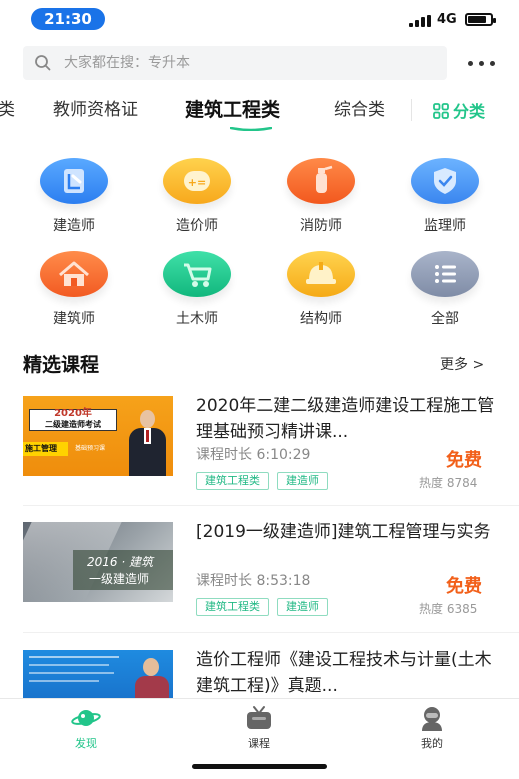 The width and height of the screenshot is (519, 779). I want to click on calculator-icon: +=, so click(197, 181).